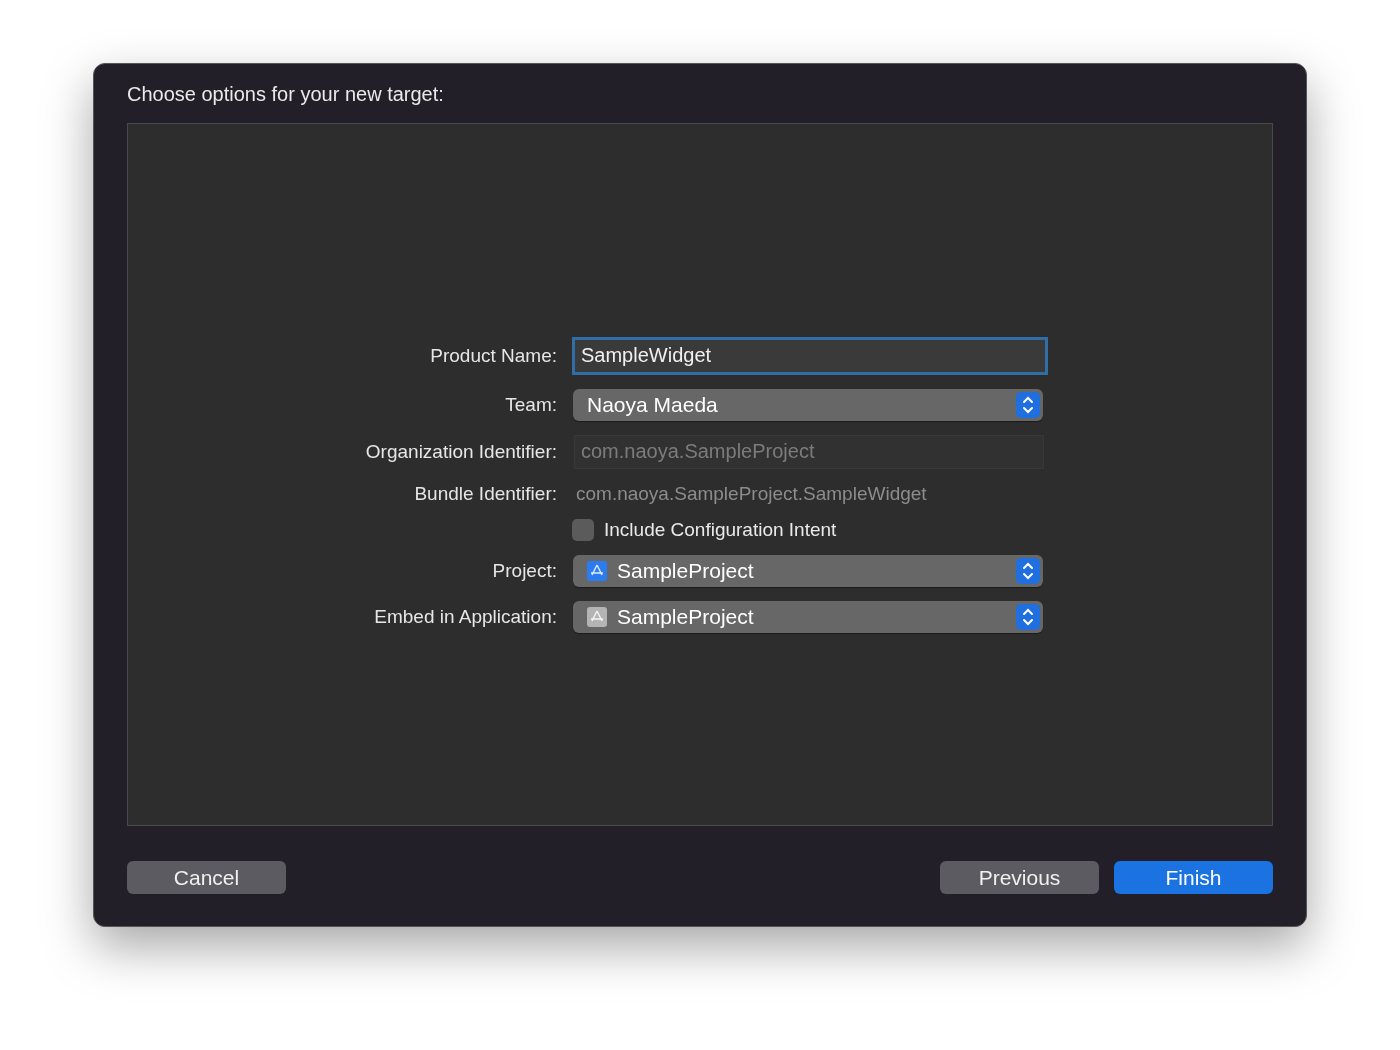 The width and height of the screenshot is (1400, 1050). What do you see at coordinates (810, 355) in the screenshot?
I see `text-field: SampleWidget` at bounding box center [810, 355].